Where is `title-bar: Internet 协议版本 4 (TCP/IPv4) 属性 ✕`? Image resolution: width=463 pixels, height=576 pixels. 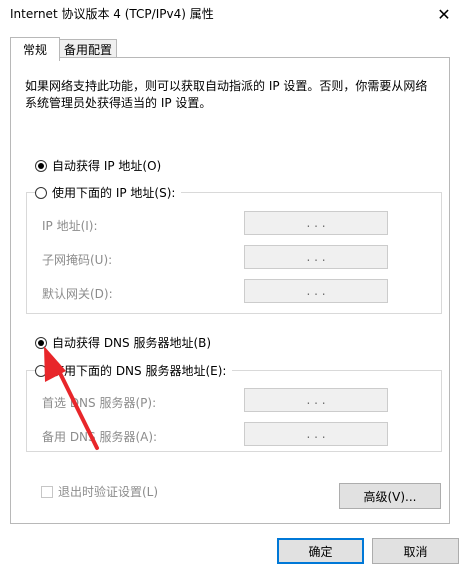
title-bar: Internet 协议版本 4 (TCP/IPv4) 属性 ✕ is located at coordinates (231, 15).